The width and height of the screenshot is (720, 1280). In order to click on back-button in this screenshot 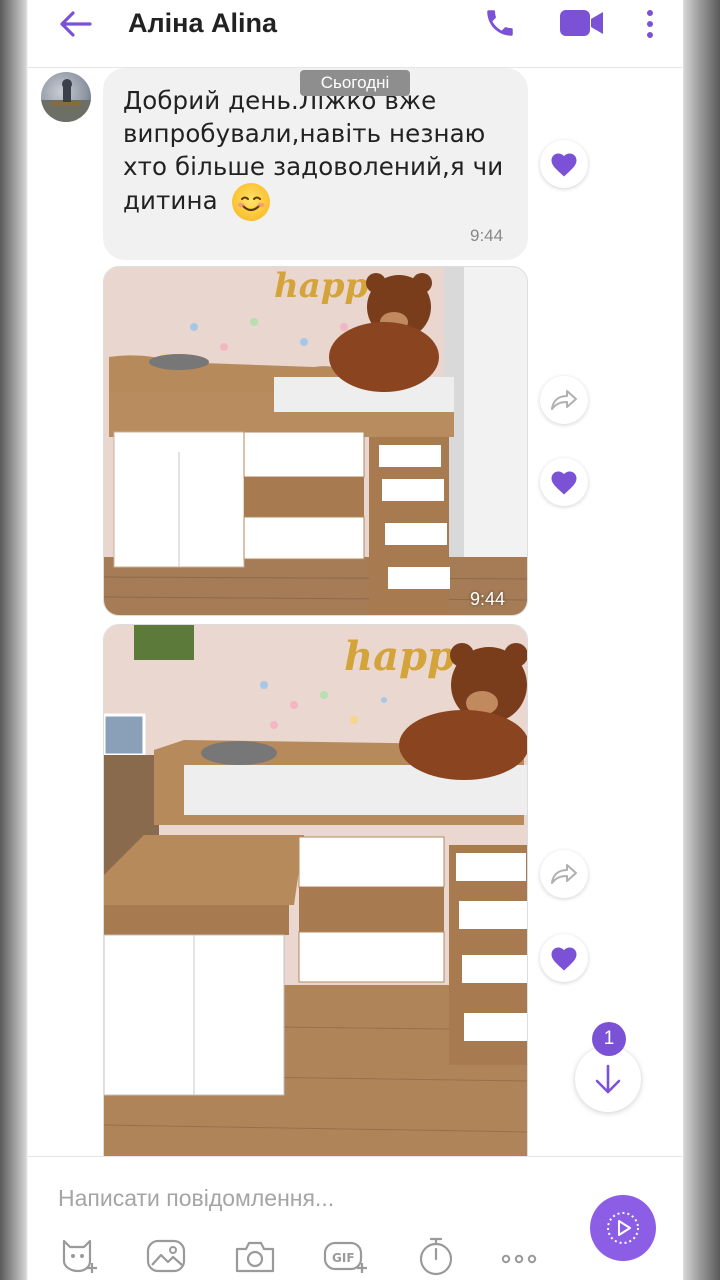, I will do `click(76, 24)`.